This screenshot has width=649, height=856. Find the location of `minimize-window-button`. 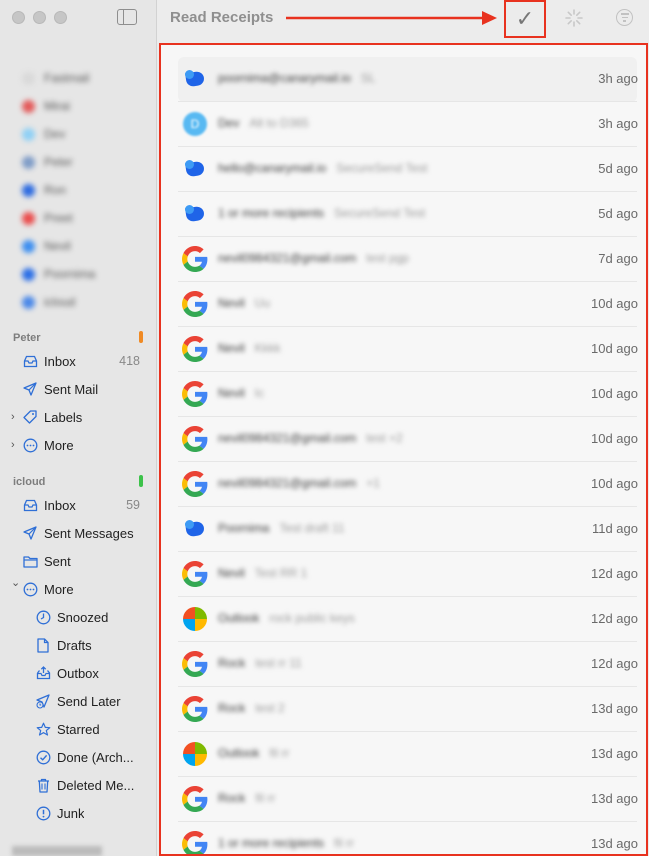

minimize-window-button is located at coordinates (39, 17).